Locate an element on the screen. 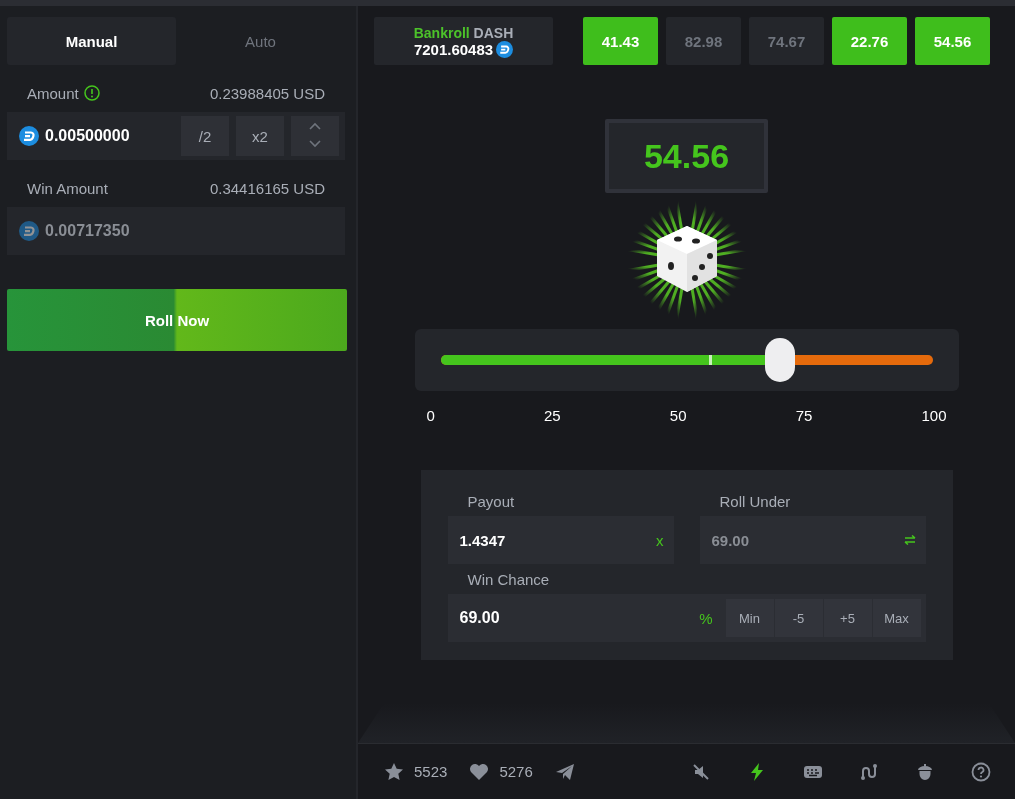 The image size is (1015, 799). bankroll-value: 7201.60483 is located at coordinates (453, 49).